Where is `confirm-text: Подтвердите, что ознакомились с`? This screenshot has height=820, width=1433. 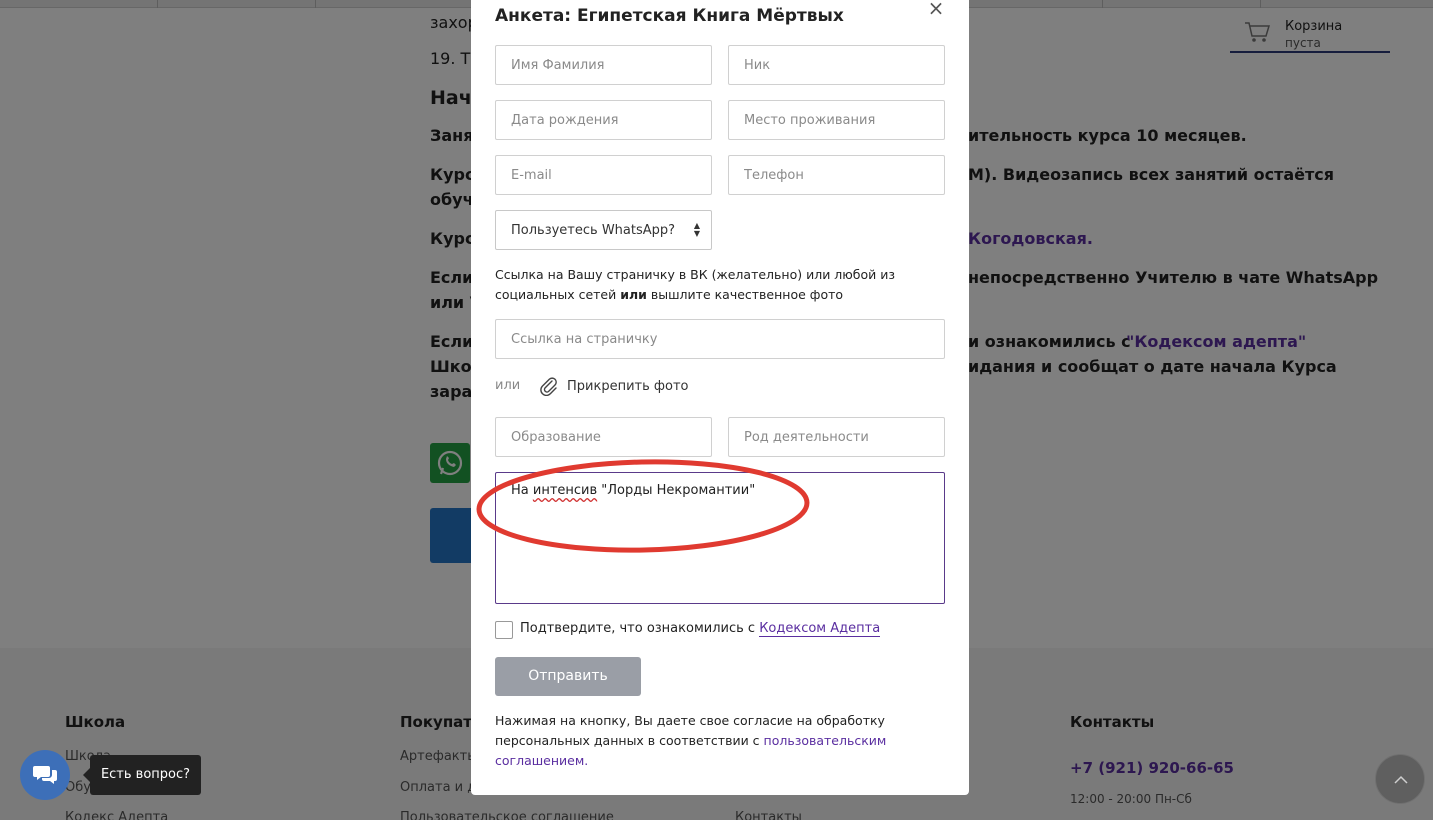 confirm-text: Подтвердите, что ознакомились с is located at coordinates (640, 628).